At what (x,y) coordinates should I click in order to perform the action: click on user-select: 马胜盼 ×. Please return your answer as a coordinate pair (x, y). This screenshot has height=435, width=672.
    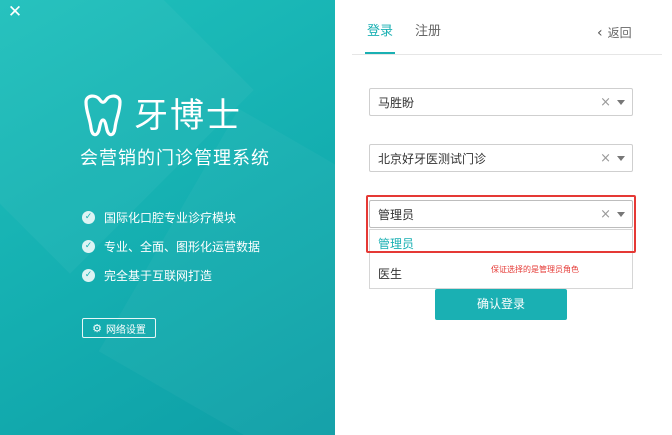
    Looking at the image, I should click on (501, 102).